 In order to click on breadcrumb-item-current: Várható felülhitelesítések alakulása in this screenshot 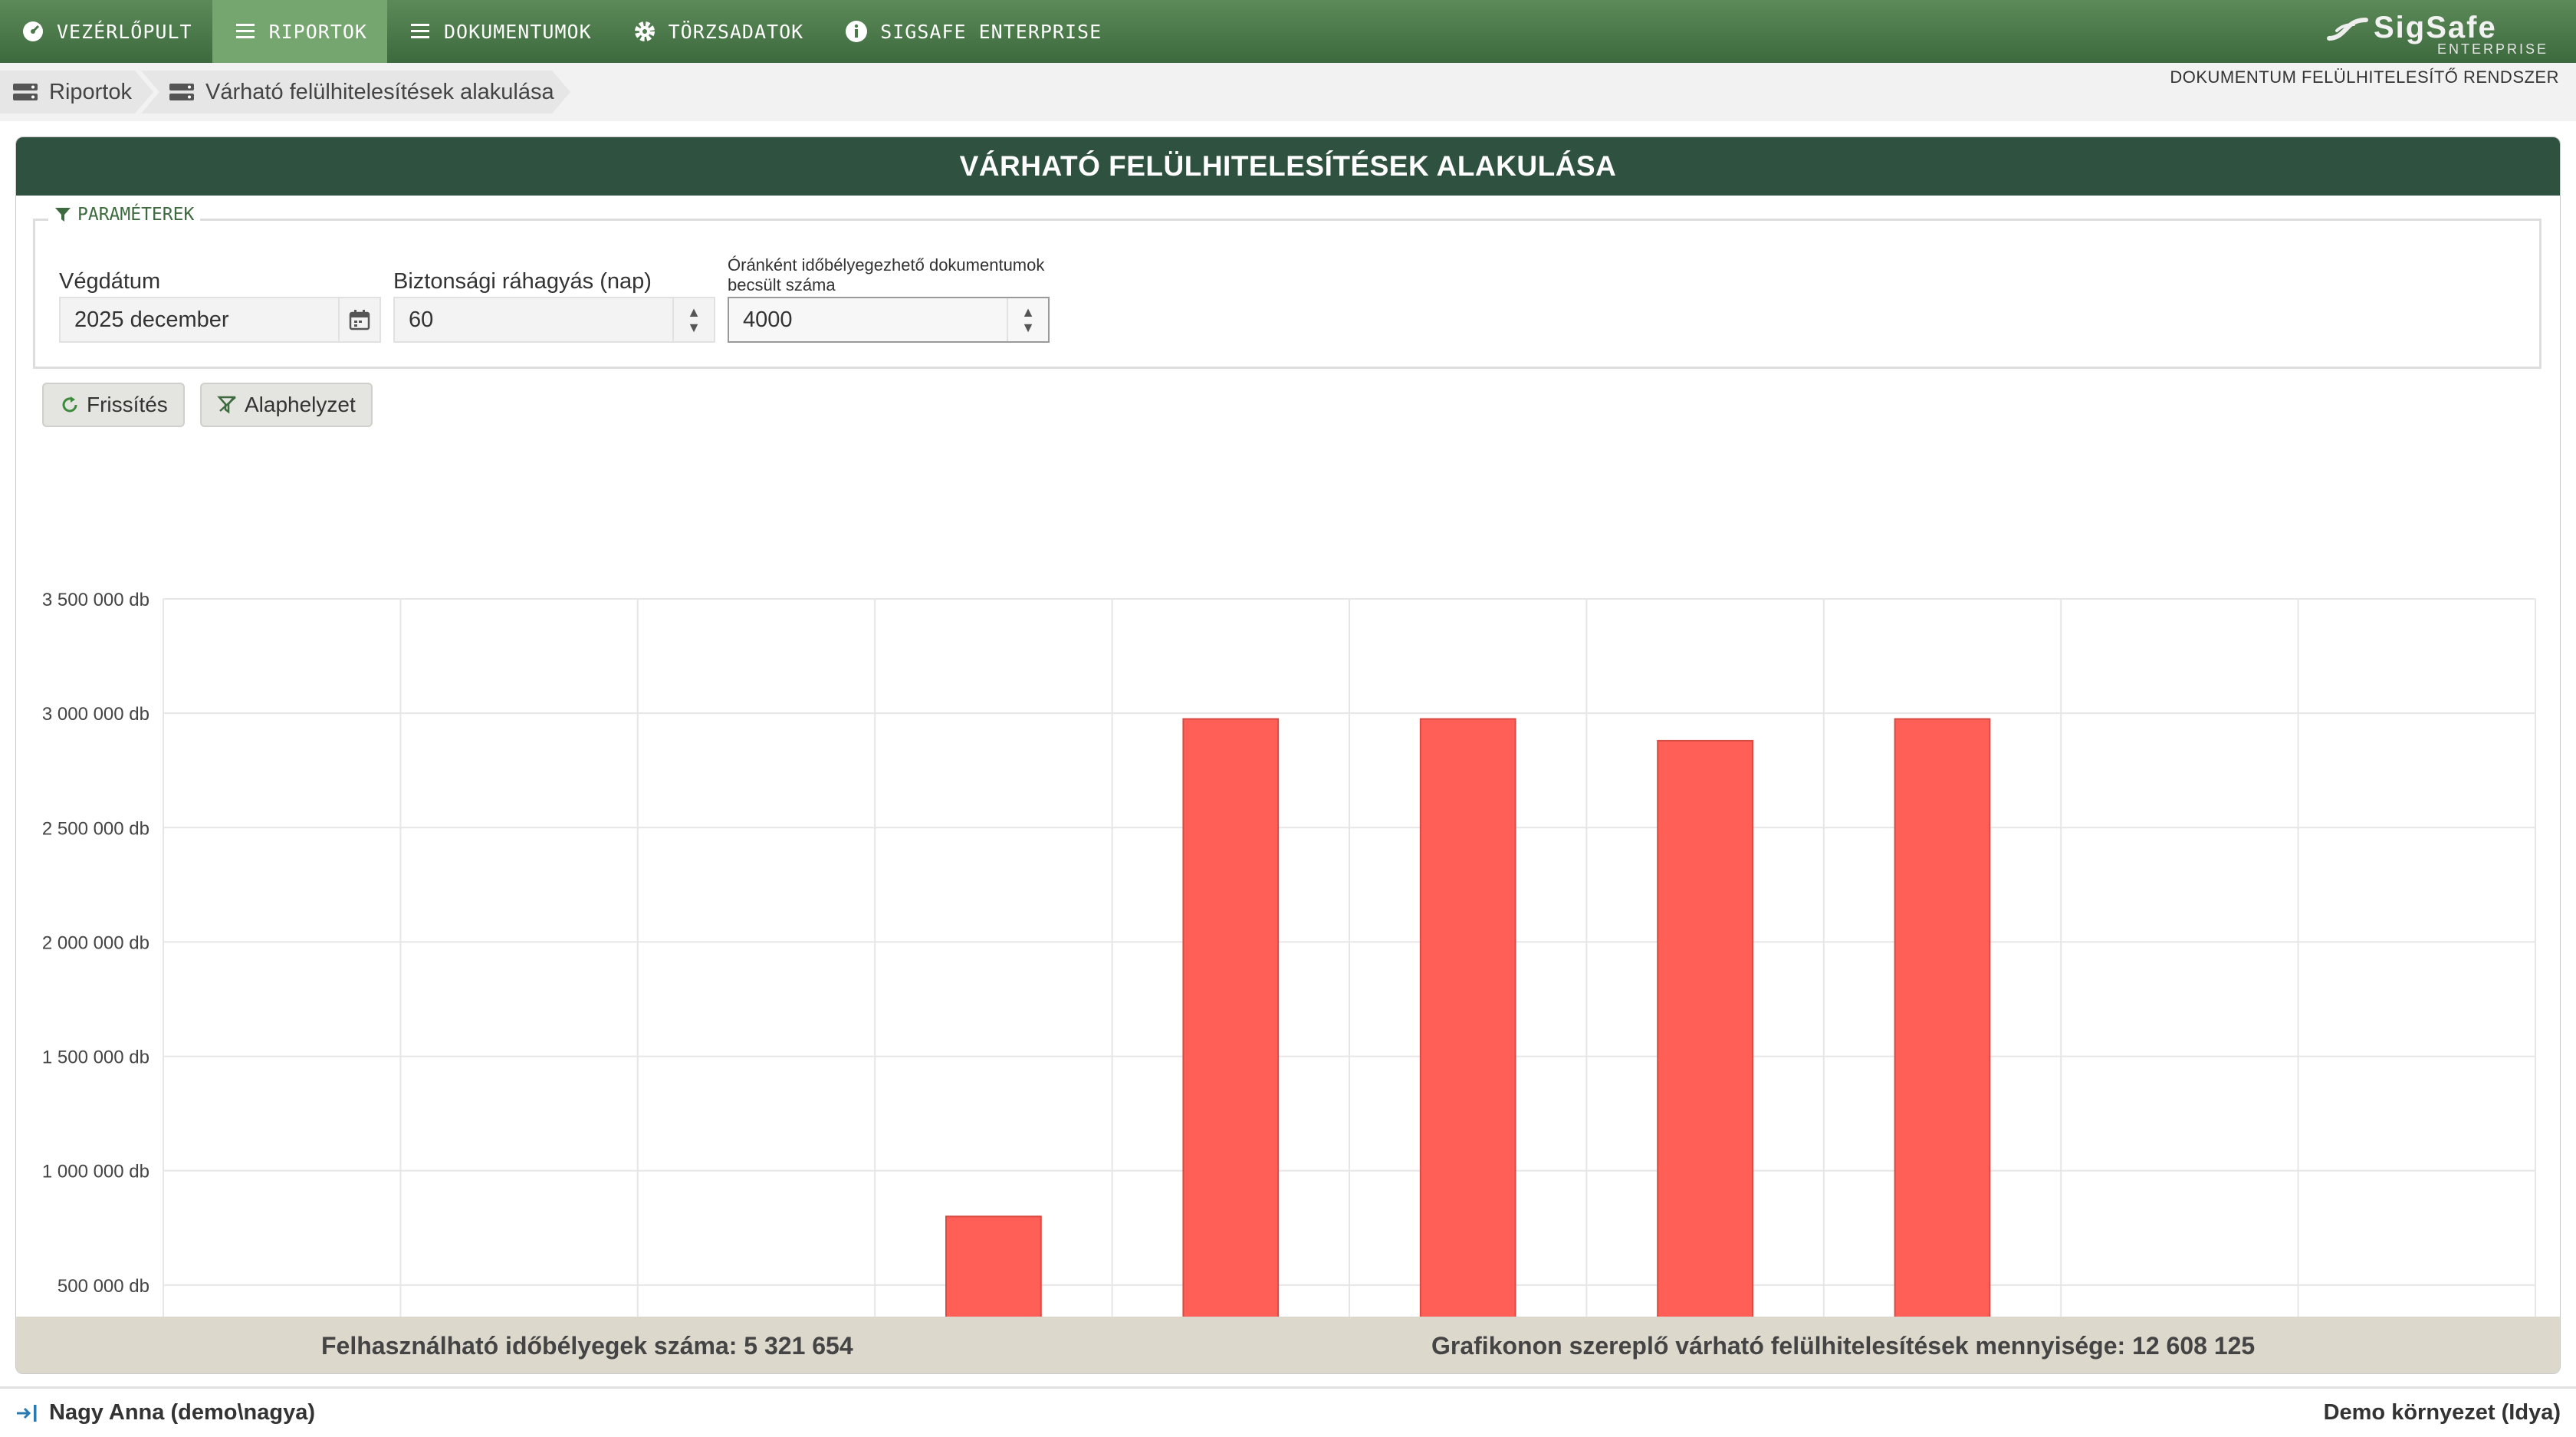, I will do `click(356, 92)`.